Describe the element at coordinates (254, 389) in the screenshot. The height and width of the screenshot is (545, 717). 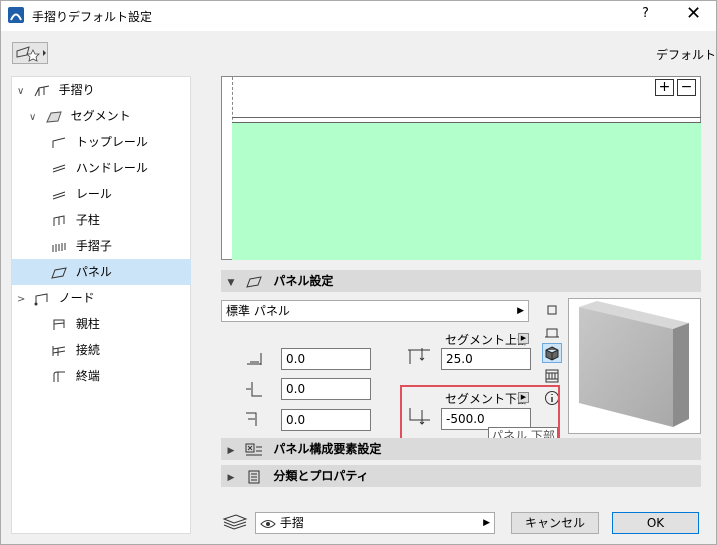
I see `inset-icon` at that location.